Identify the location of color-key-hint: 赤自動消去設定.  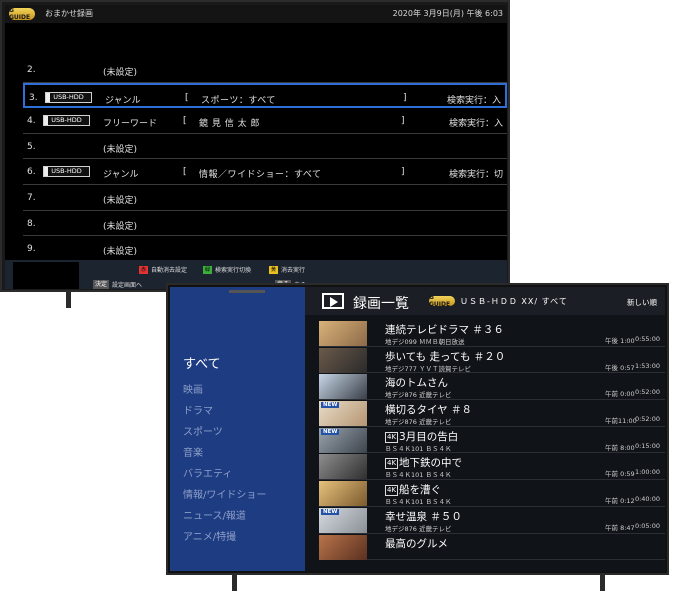
(163, 269).